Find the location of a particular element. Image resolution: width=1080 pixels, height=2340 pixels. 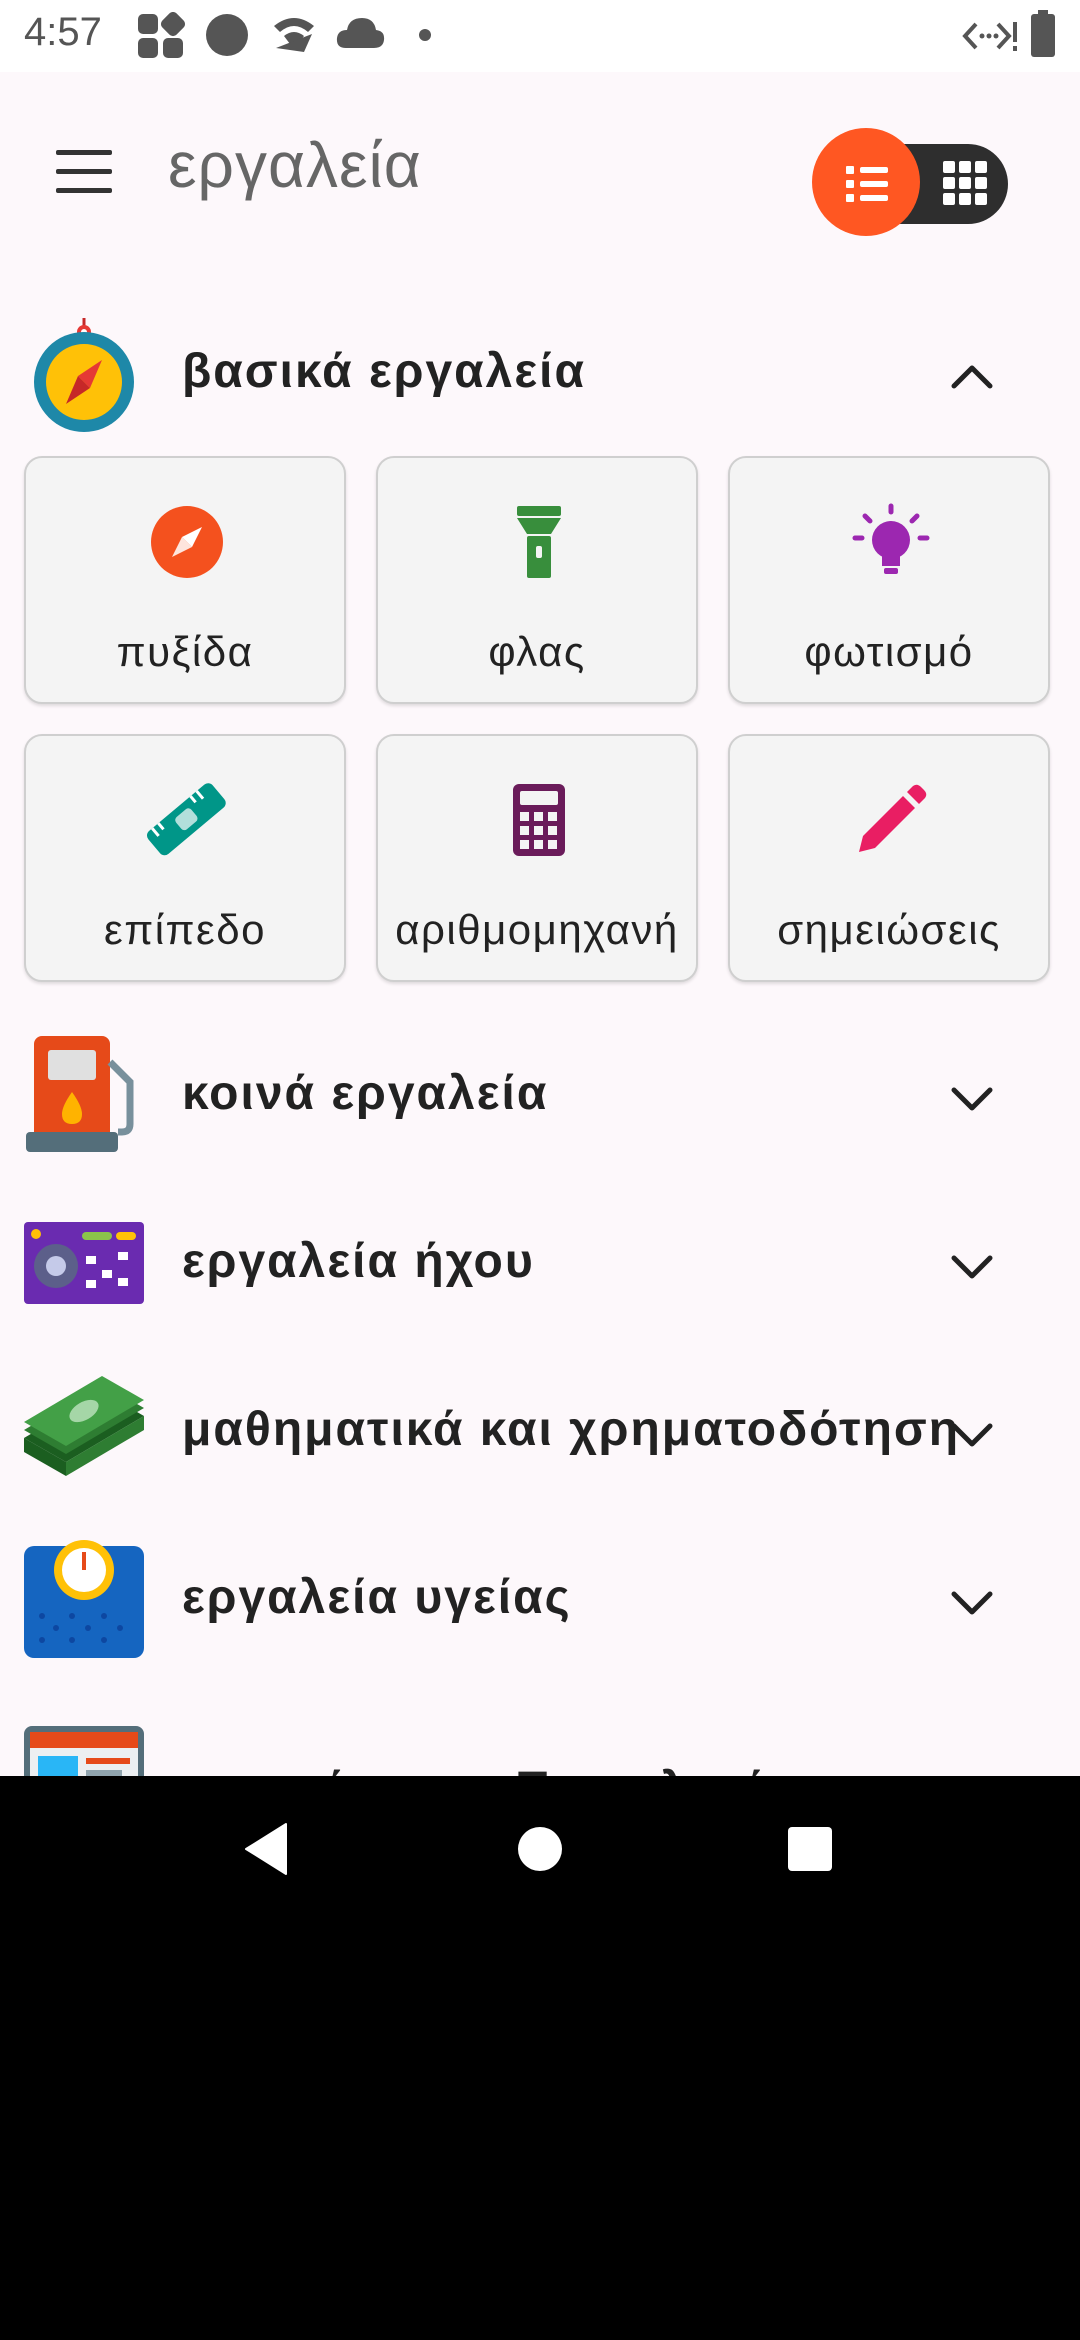

tool-tile-calculator: αριθμομηχανή is located at coordinates (537, 858).